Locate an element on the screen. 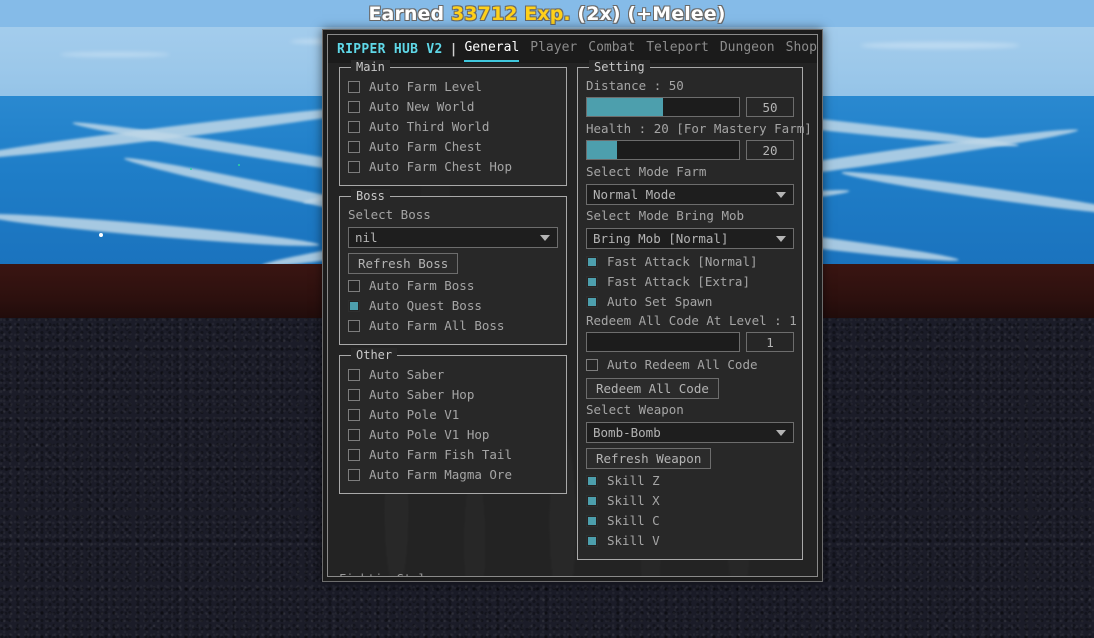  checkbox-label: Auto New World is located at coordinates (422, 106).